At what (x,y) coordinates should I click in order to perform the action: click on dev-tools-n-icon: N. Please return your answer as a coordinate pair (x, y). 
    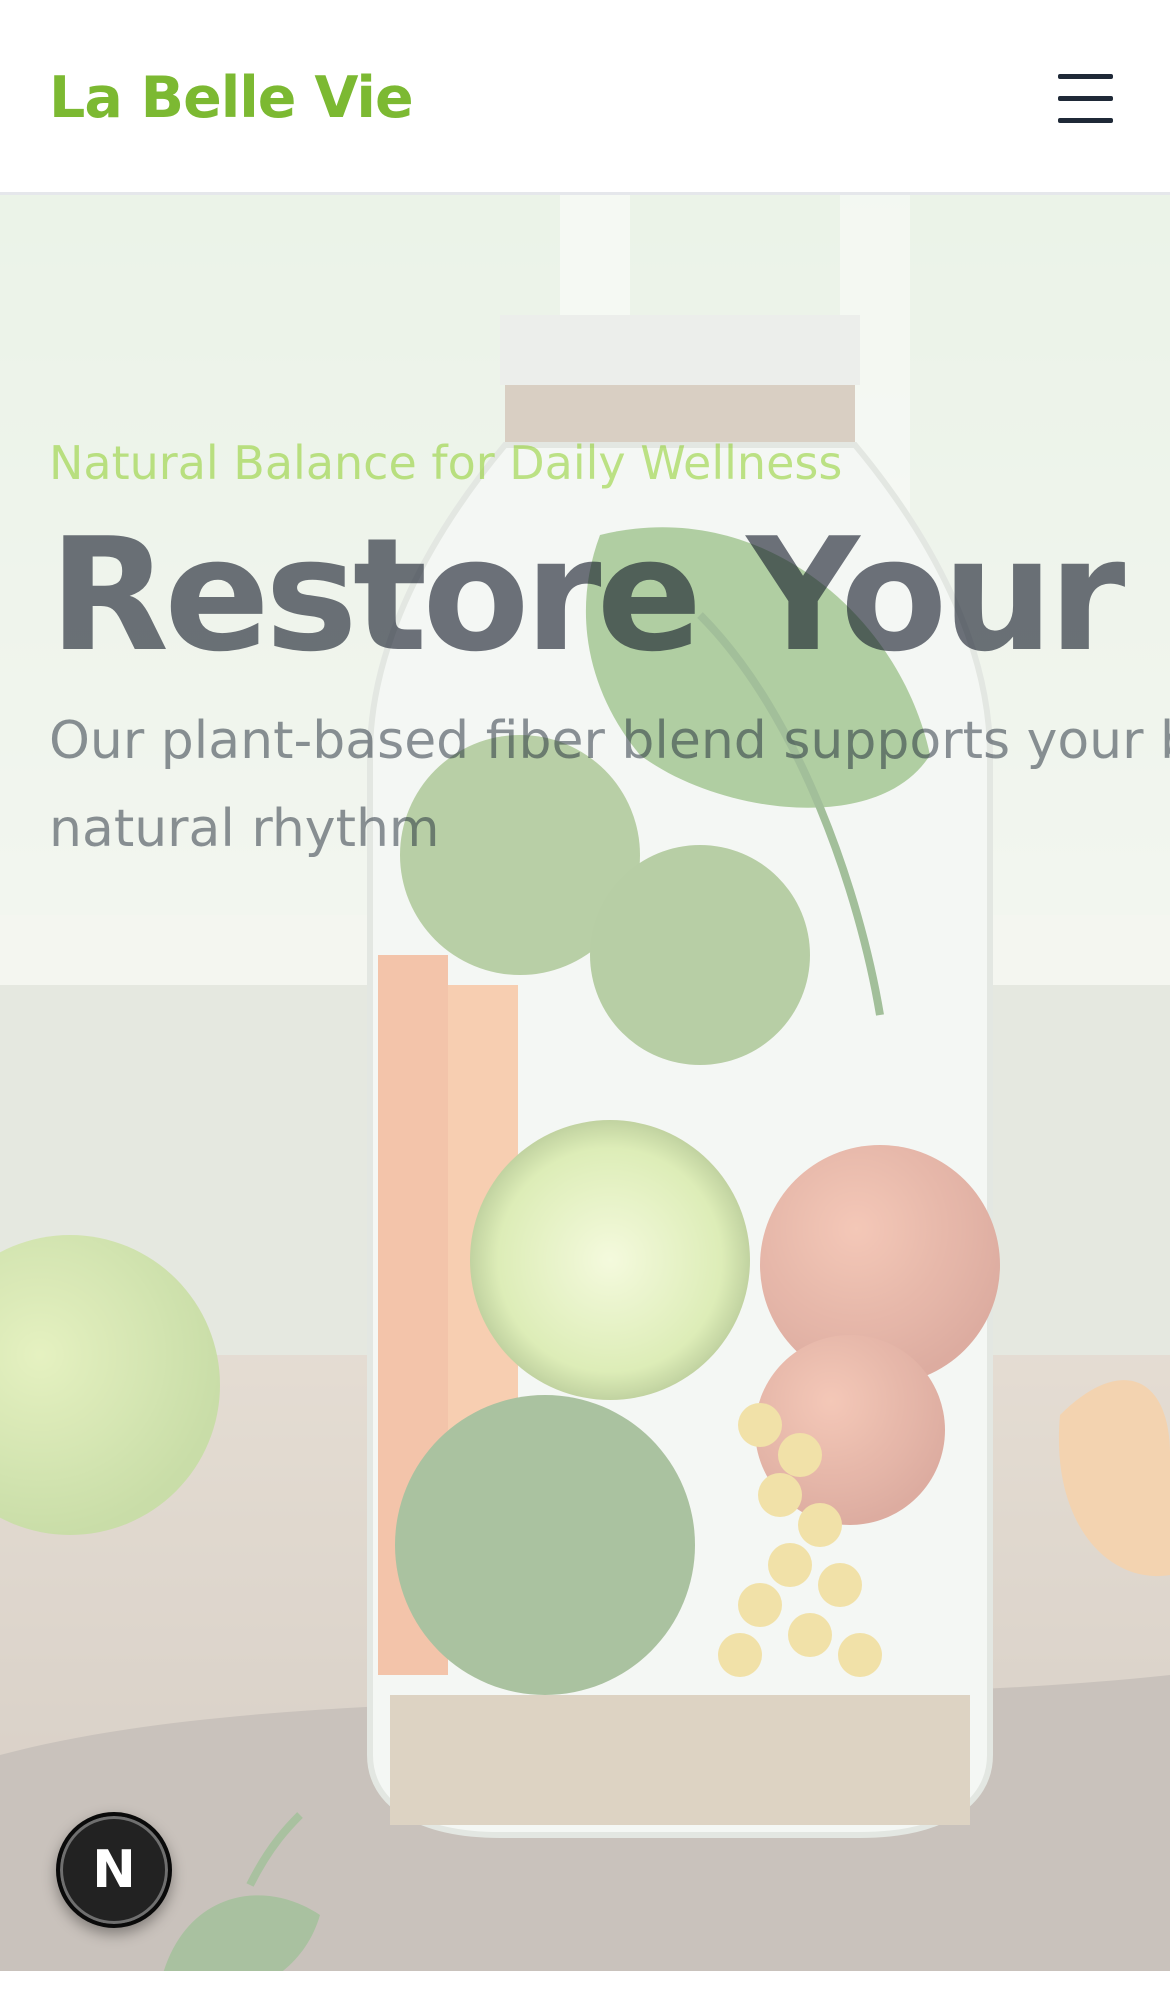
    Looking at the image, I should click on (114, 1870).